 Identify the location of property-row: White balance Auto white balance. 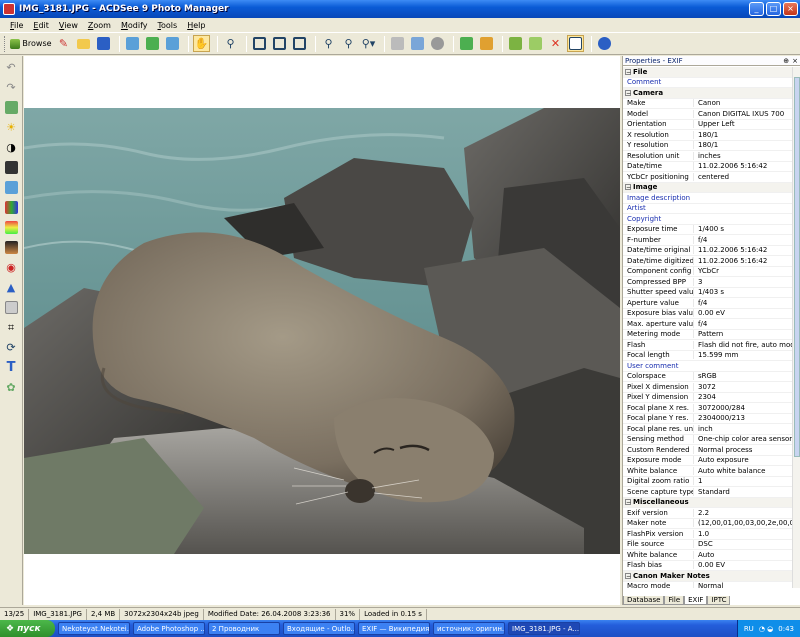
(708, 471).